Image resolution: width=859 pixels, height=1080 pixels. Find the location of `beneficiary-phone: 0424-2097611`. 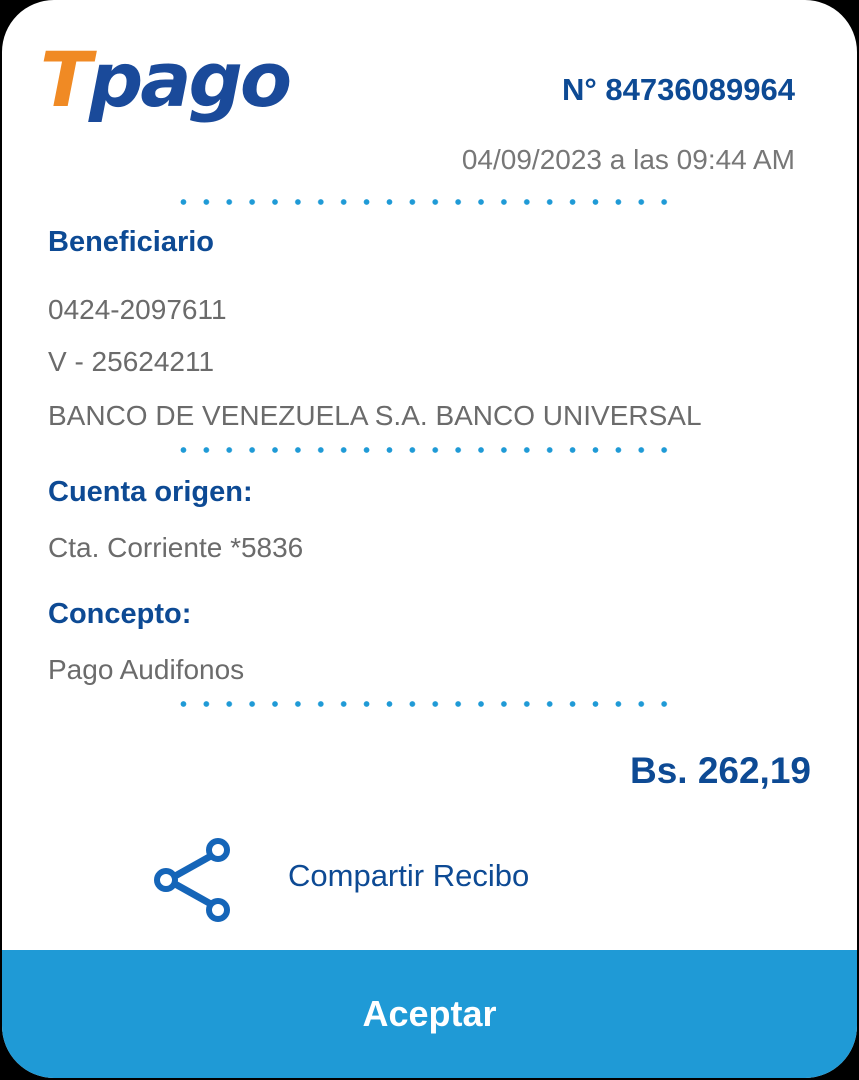

beneficiary-phone: 0424-2097611 is located at coordinates (137, 309).